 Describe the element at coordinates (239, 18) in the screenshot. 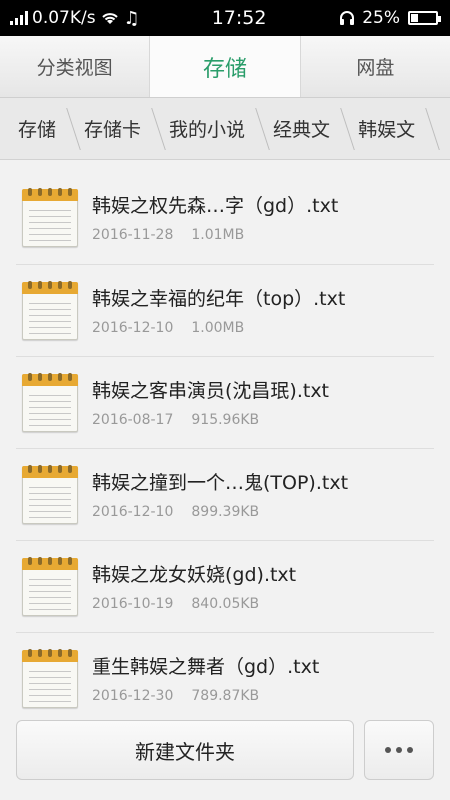

I see `clock: 17:52` at that location.